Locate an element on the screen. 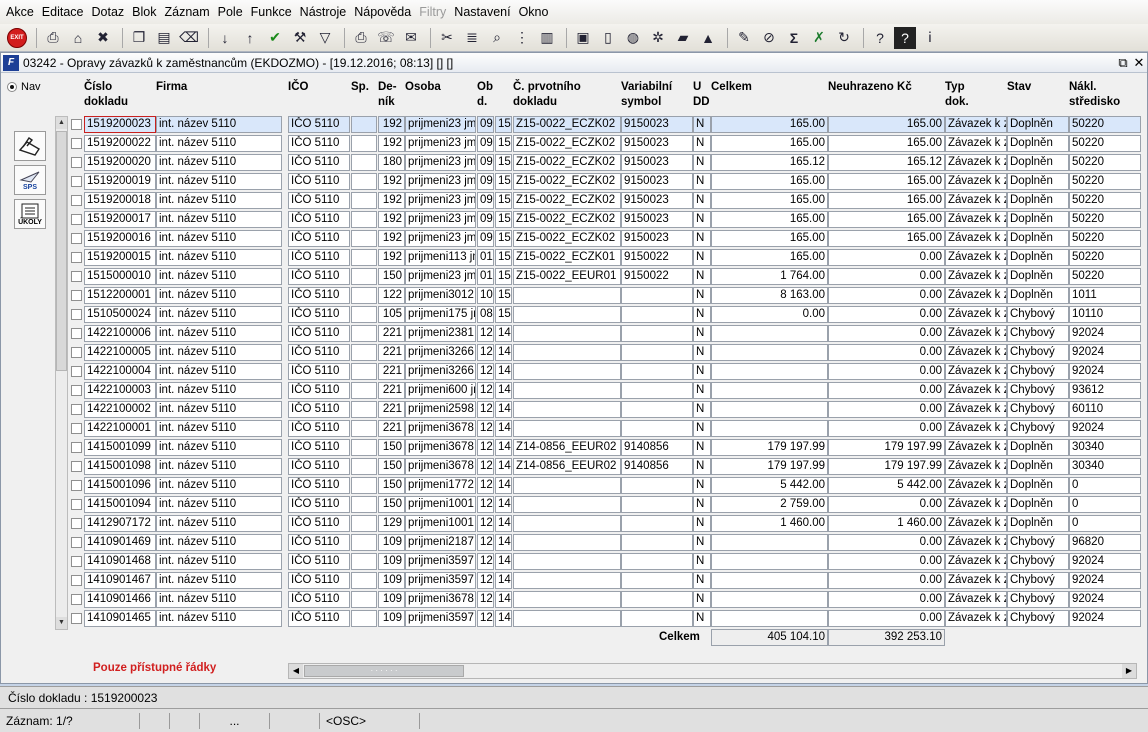  cell-variabilni-symbol: 9150022 is located at coordinates (657, 257).